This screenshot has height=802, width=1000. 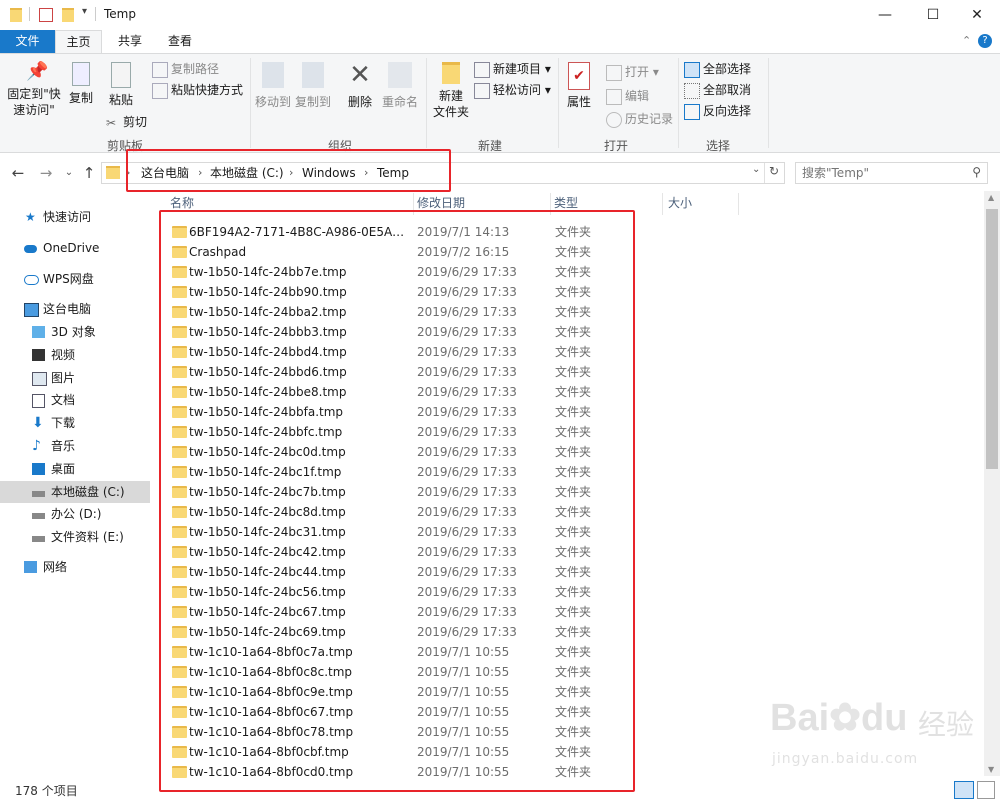 What do you see at coordinates (884, 718) in the screenshot?
I see `watermark-brand-text-2: du` at bounding box center [884, 718].